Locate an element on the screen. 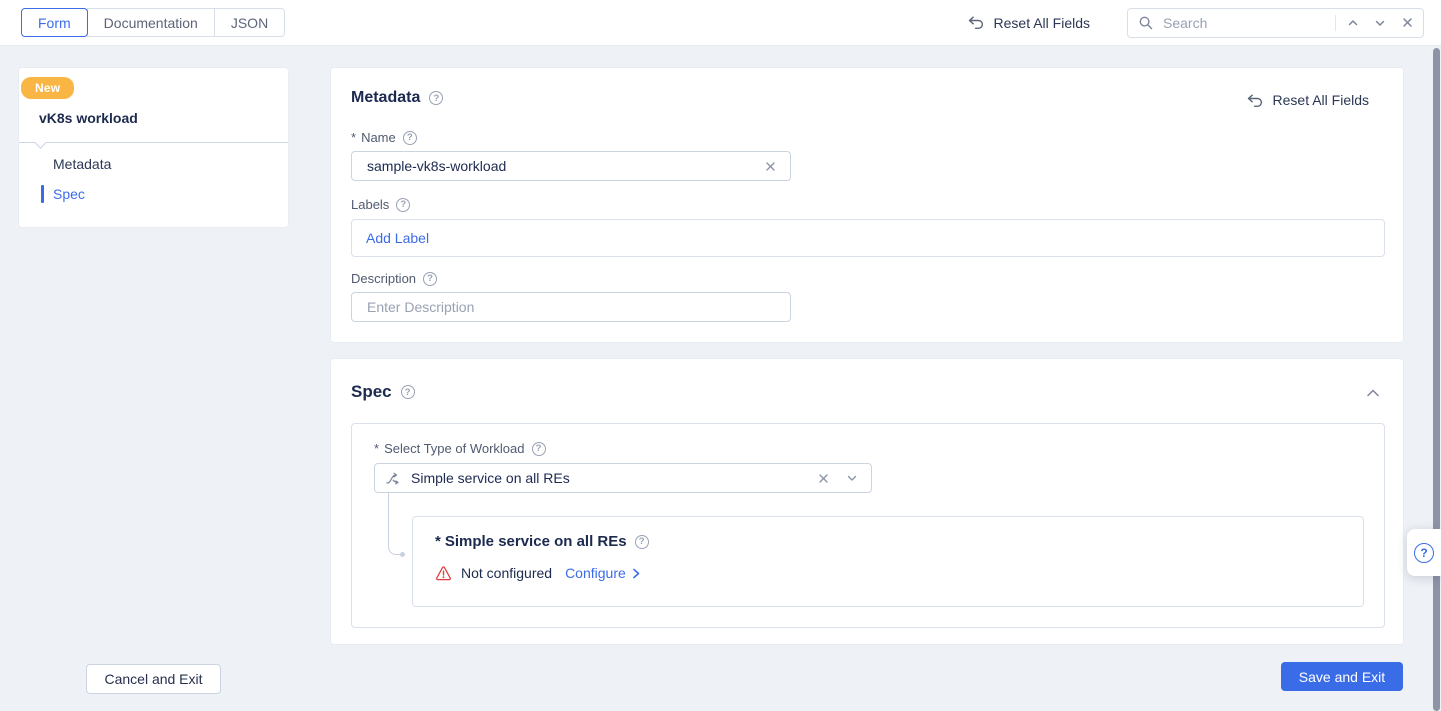  search-next-button is located at coordinates (1380, 23).